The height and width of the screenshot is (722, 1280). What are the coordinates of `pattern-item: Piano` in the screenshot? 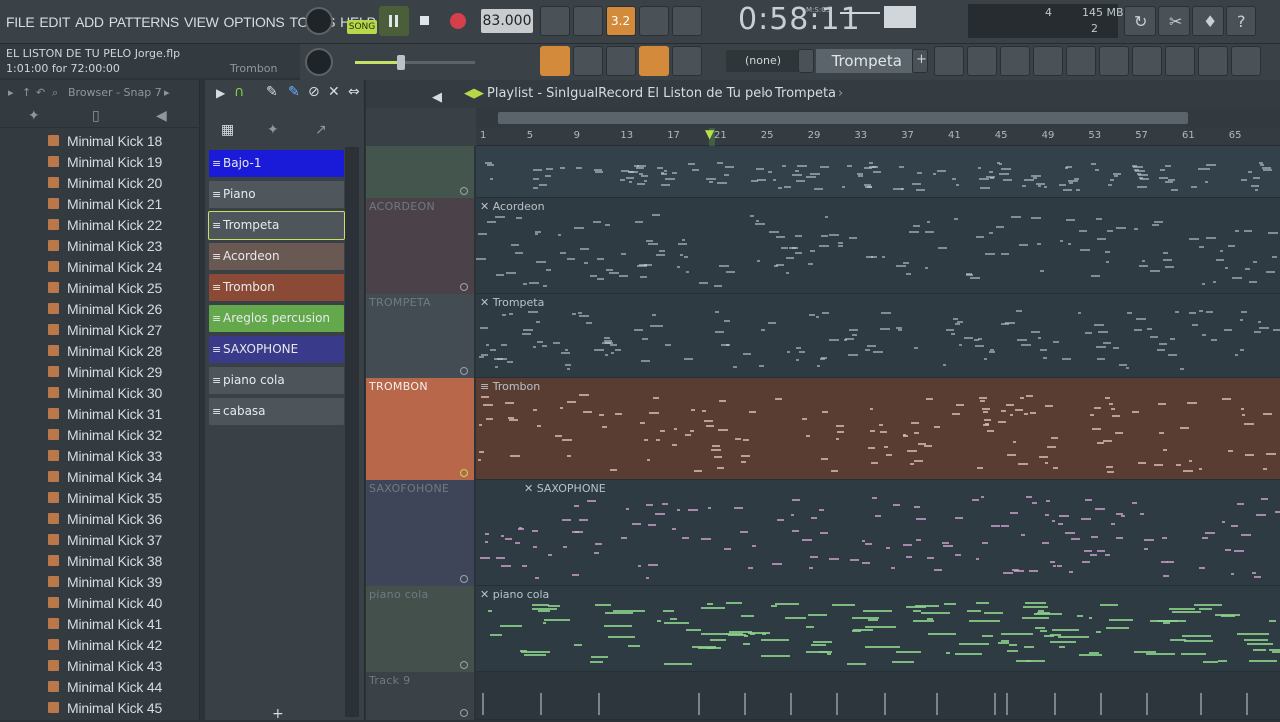 It's located at (276, 194).